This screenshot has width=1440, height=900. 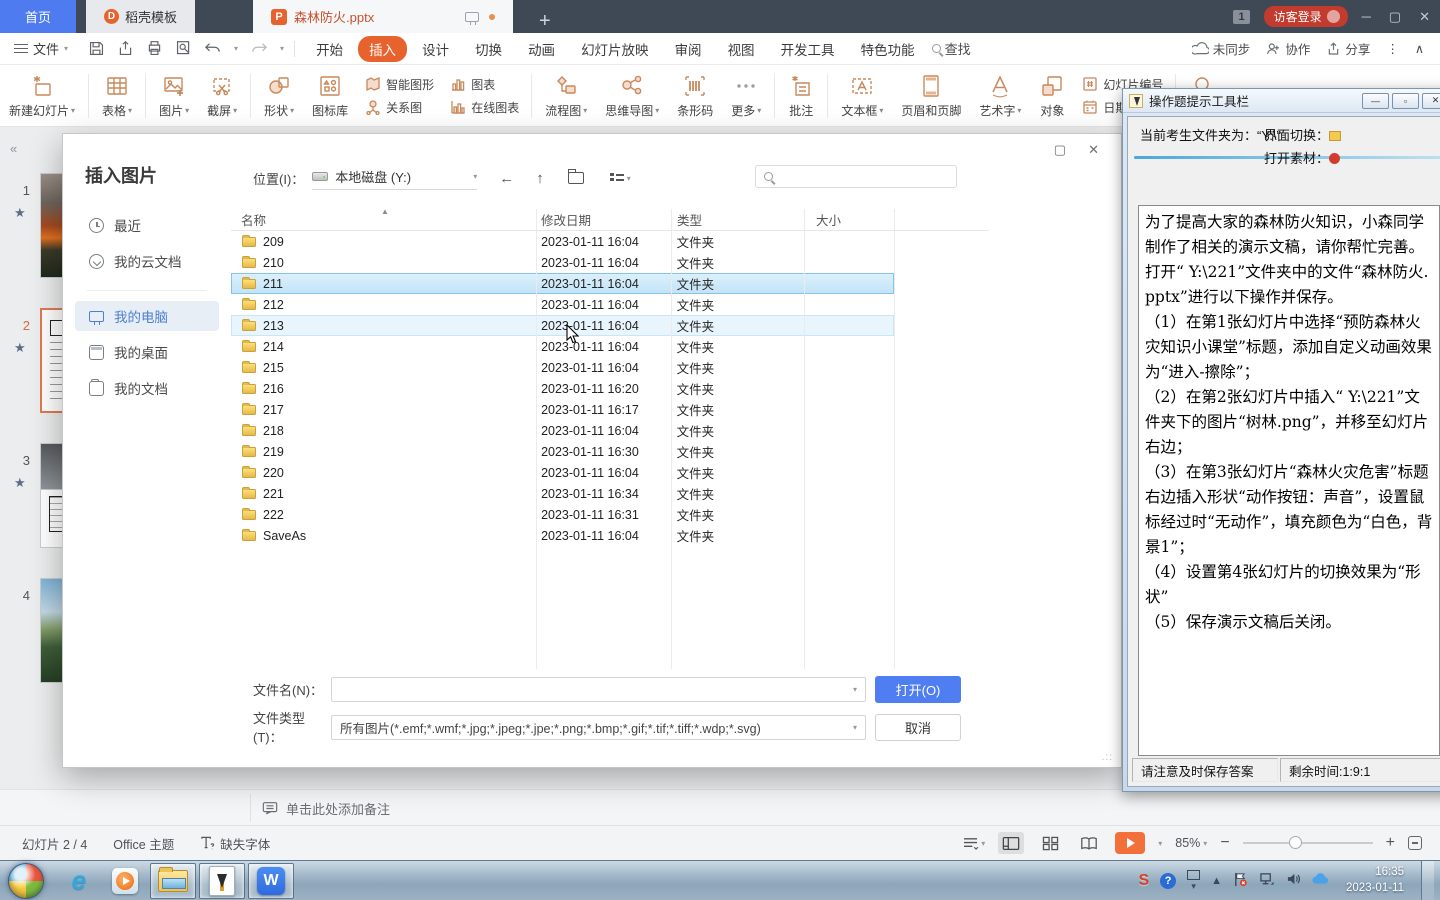 What do you see at coordinates (484, 107) in the screenshot?
I see `online-chart-button: 在线图表` at bounding box center [484, 107].